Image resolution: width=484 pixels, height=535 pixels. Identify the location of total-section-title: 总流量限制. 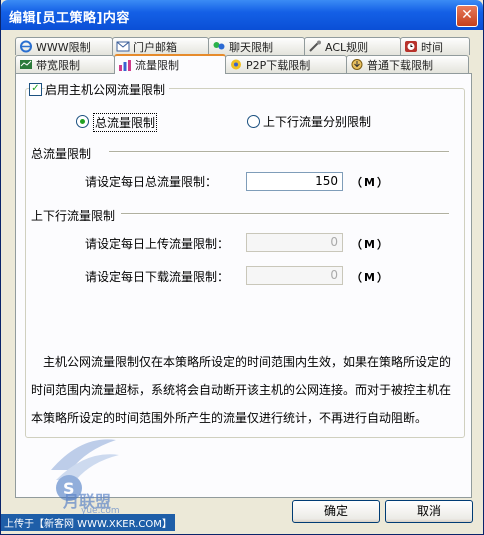
(61, 154).